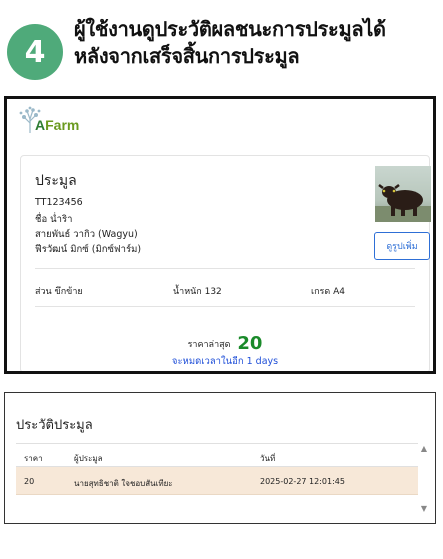 The width and height of the screenshot is (443, 559). I want to click on meta-weight: น้ำหนัก 132, so click(197, 292).